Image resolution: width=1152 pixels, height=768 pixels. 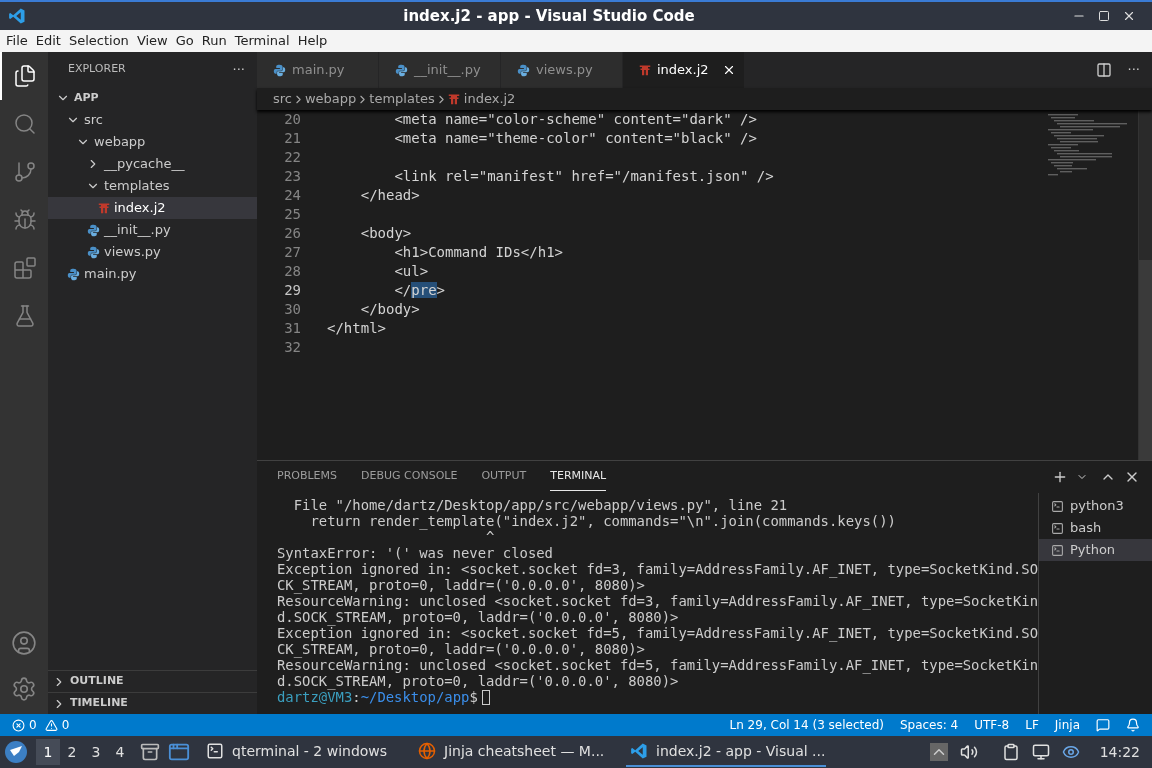 I want to click on line-number: 22, so click(x=292, y=157).